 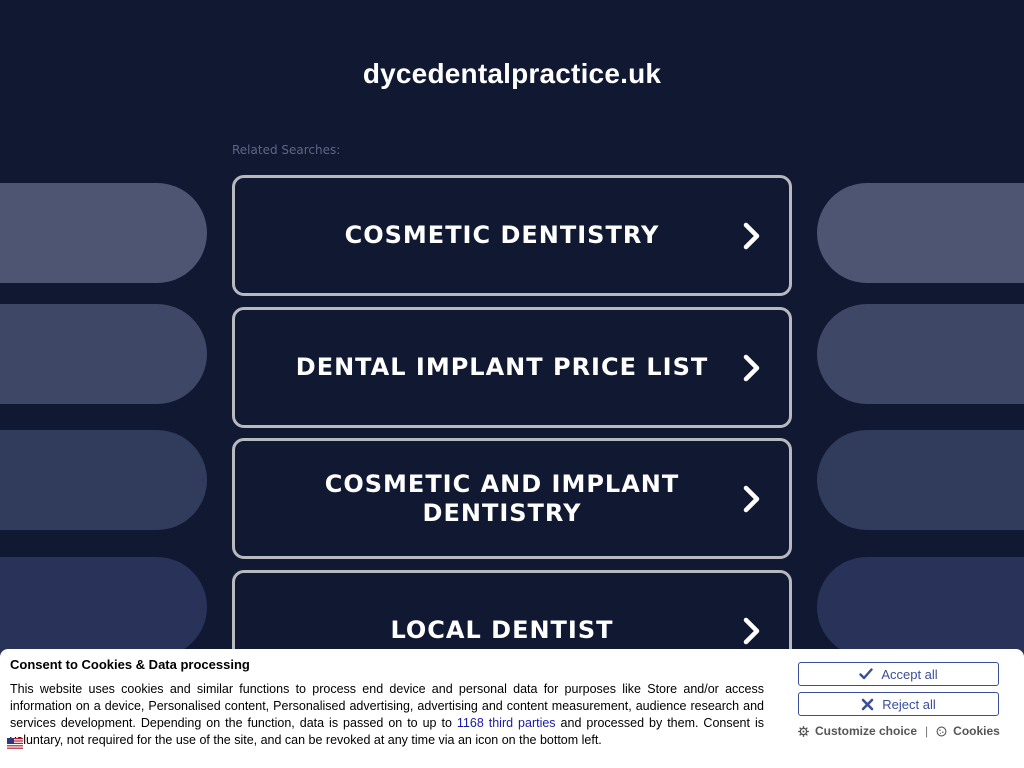 I want to click on customize-choice-link: Customize choice, so click(x=857, y=731).